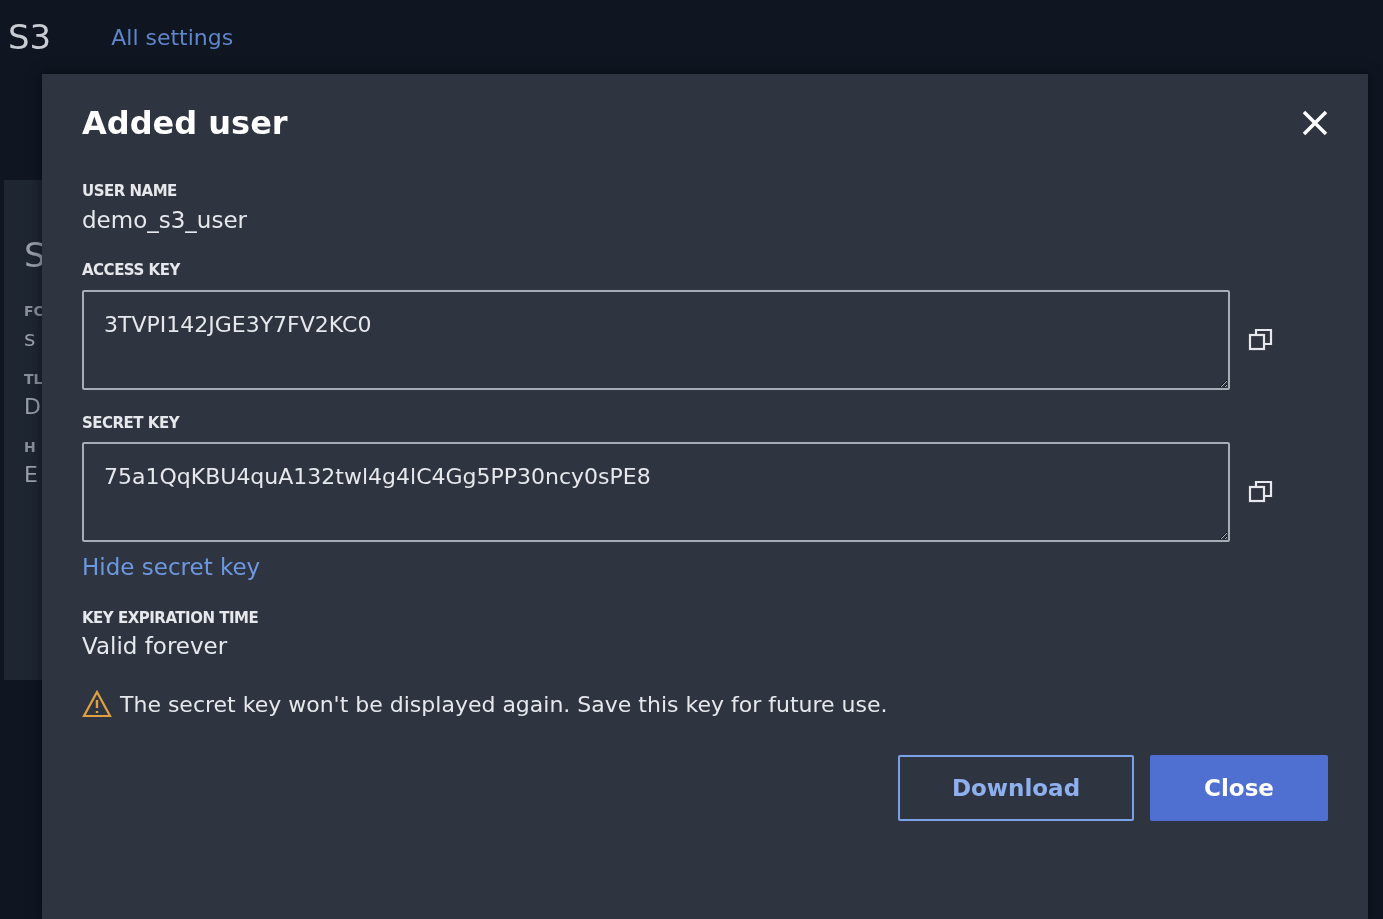 This screenshot has width=1383, height=919. I want to click on download-button: Download, so click(1016, 787).